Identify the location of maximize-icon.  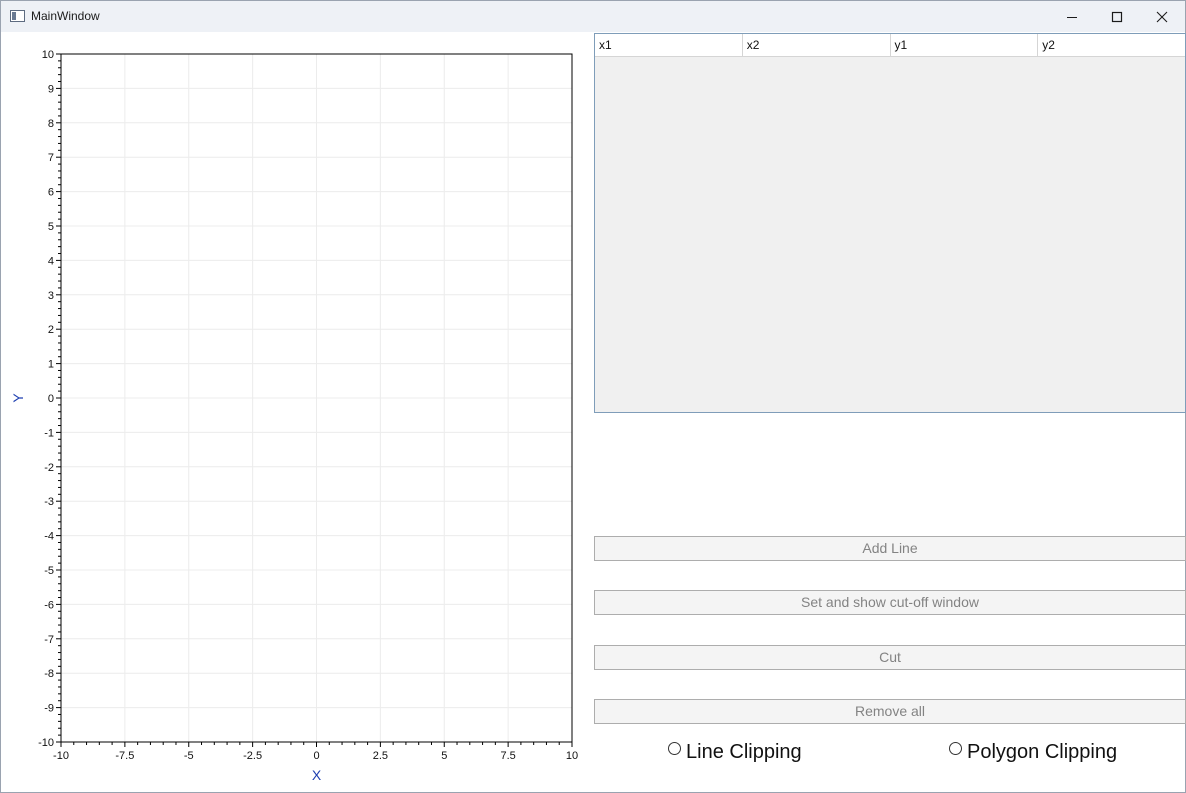
(1117, 16).